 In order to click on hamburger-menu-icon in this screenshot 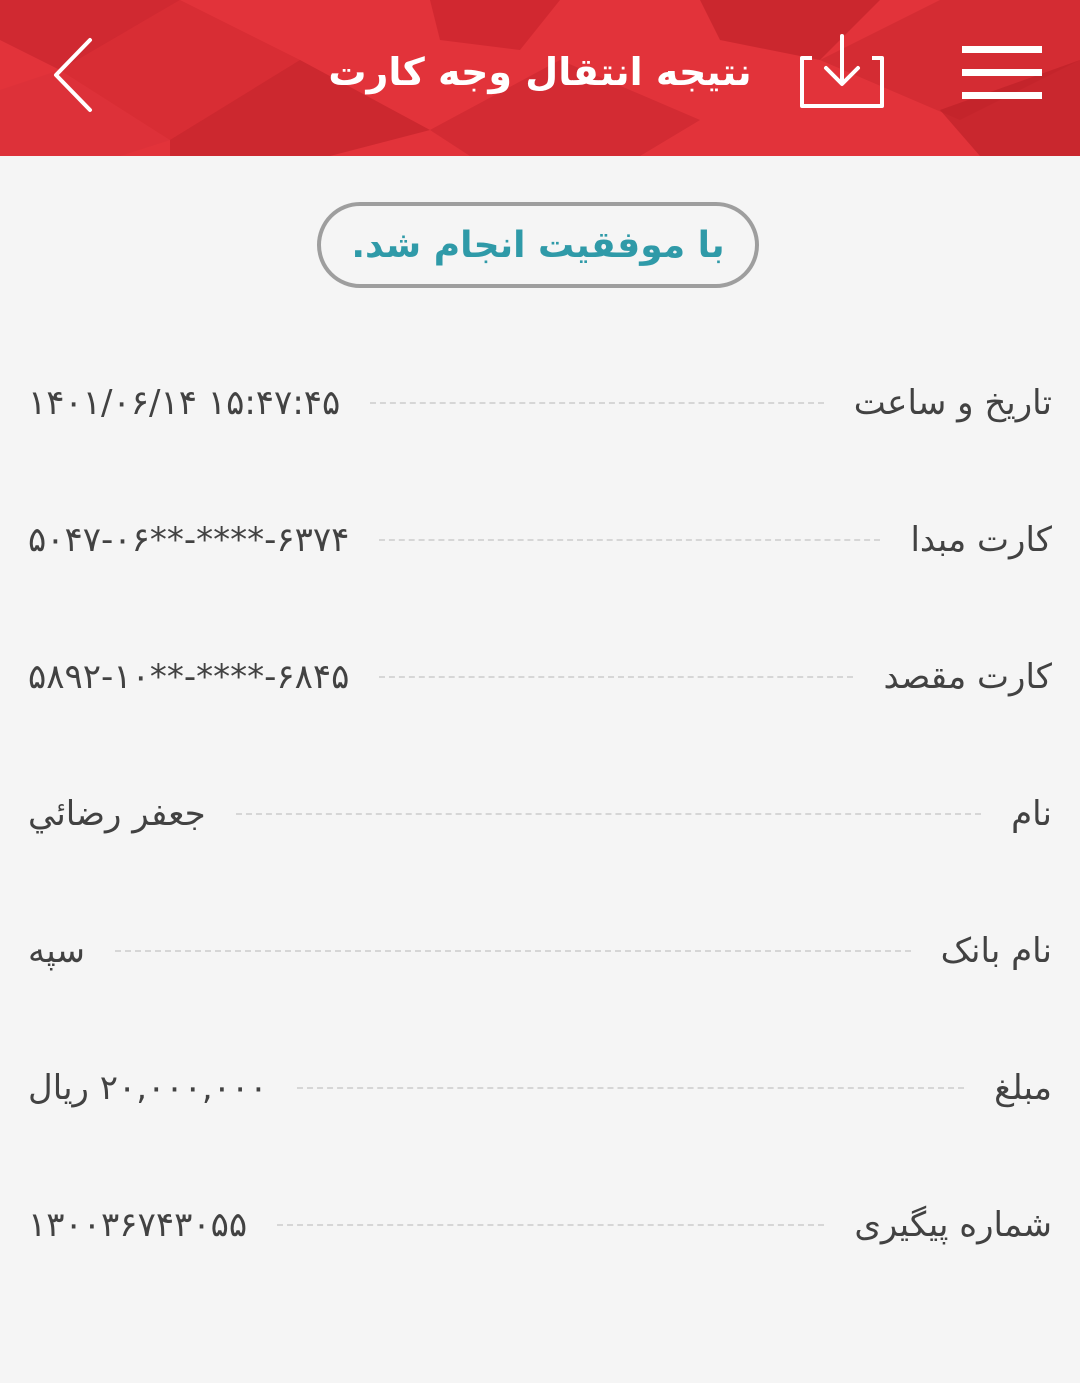, I will do `click(1002, 72)`.